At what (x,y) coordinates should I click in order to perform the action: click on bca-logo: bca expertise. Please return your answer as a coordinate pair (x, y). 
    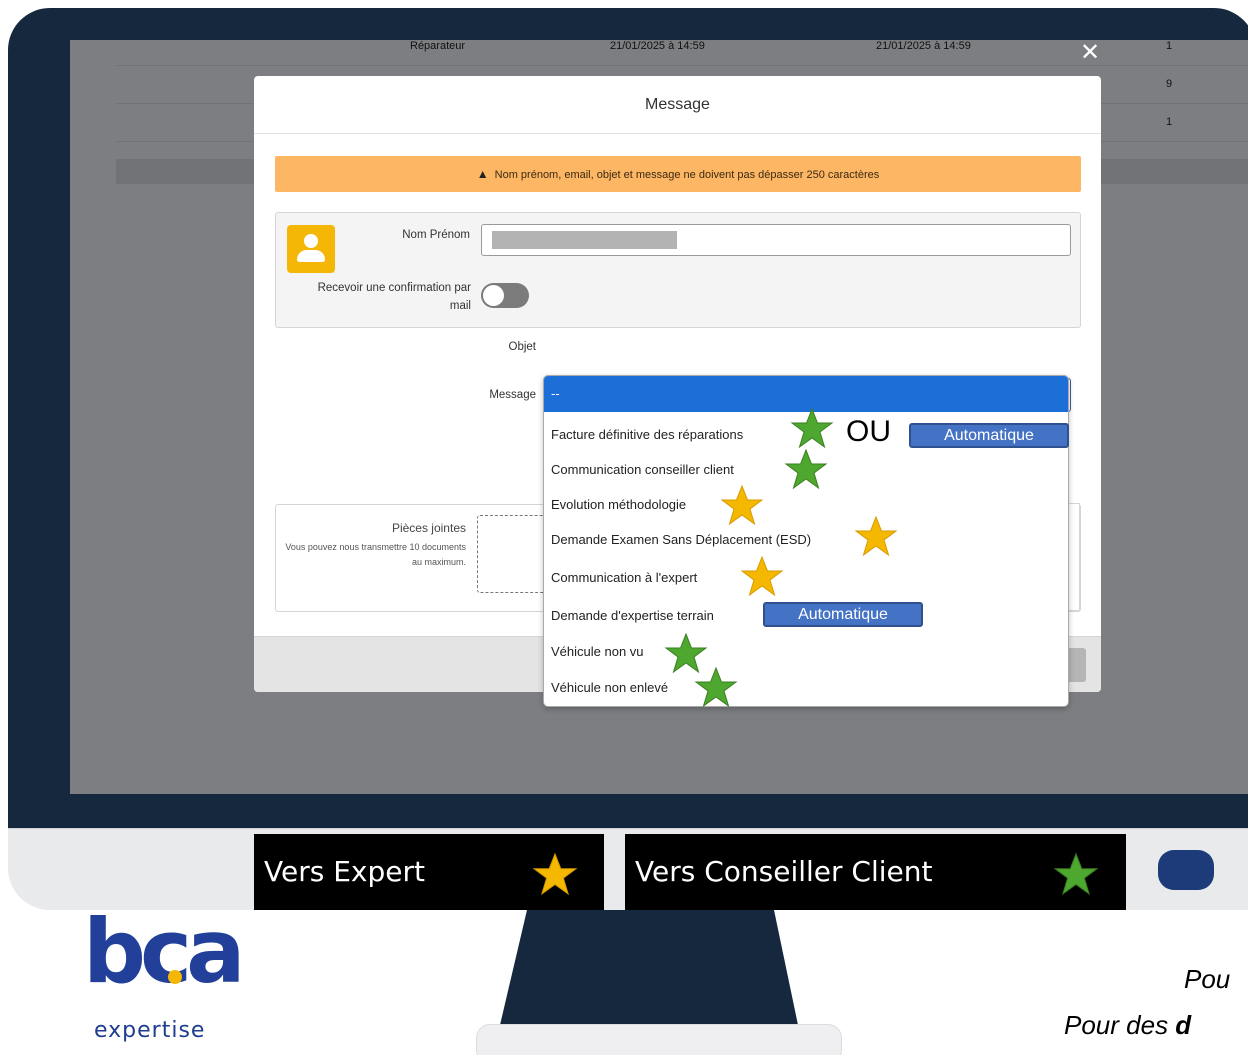
    Looking at the image, I should click on (188, 977).